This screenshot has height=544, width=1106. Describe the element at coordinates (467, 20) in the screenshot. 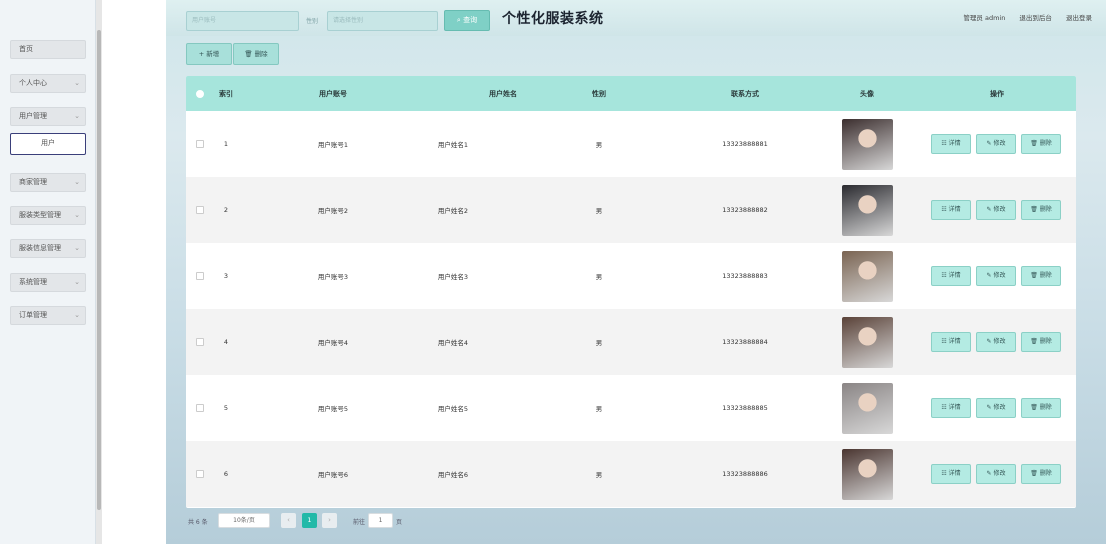

I see `search-button: ⌕ 查询` at that location.